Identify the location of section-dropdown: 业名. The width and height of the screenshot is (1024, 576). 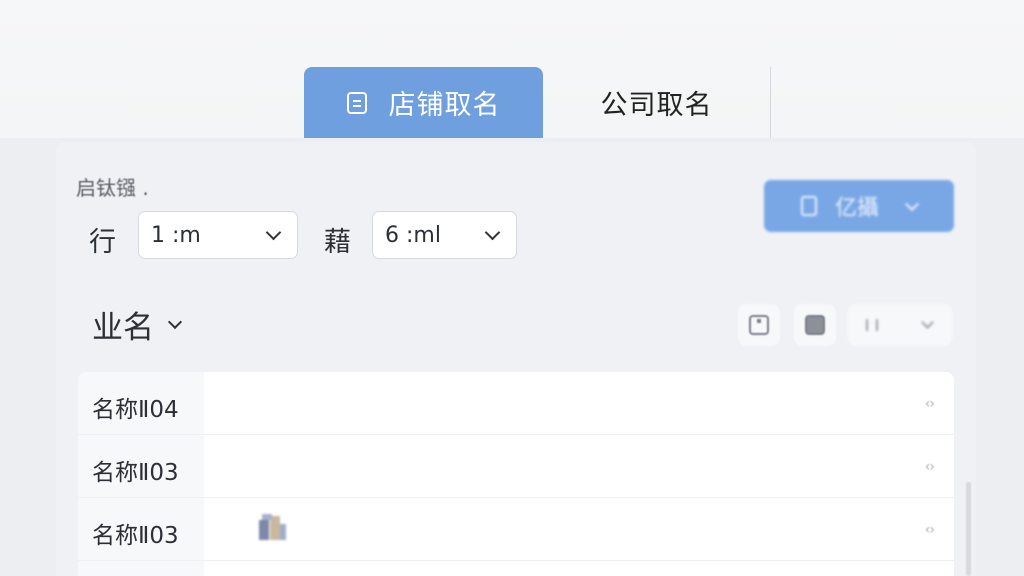
(139, 324).